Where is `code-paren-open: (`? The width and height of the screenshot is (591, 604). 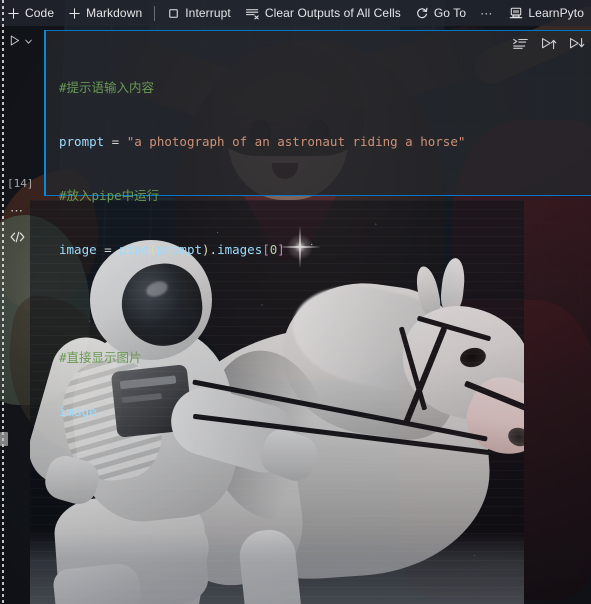 code-paren-open: ( is located at coordinates (153, 249).